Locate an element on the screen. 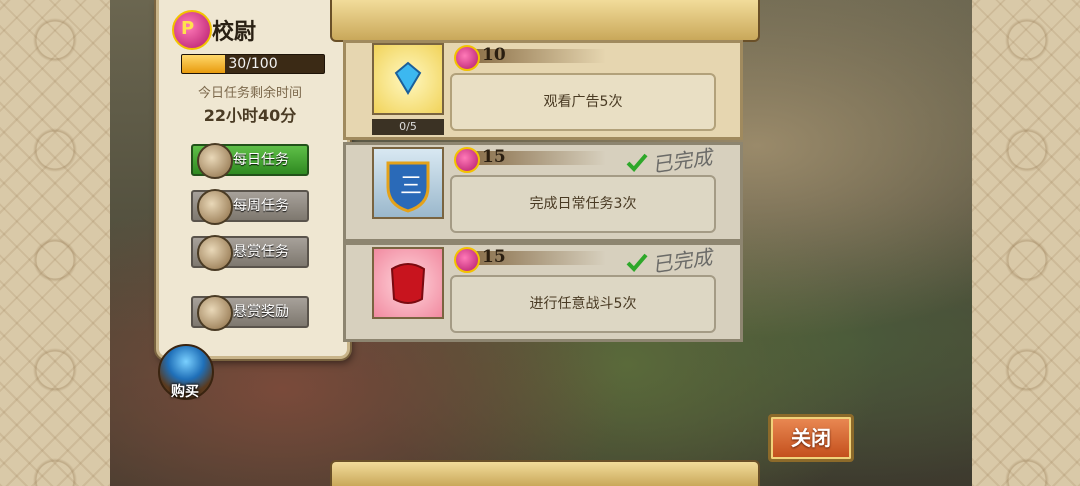  tab-daily-tasks: 每日任务 is located at coordinates (250, 161).